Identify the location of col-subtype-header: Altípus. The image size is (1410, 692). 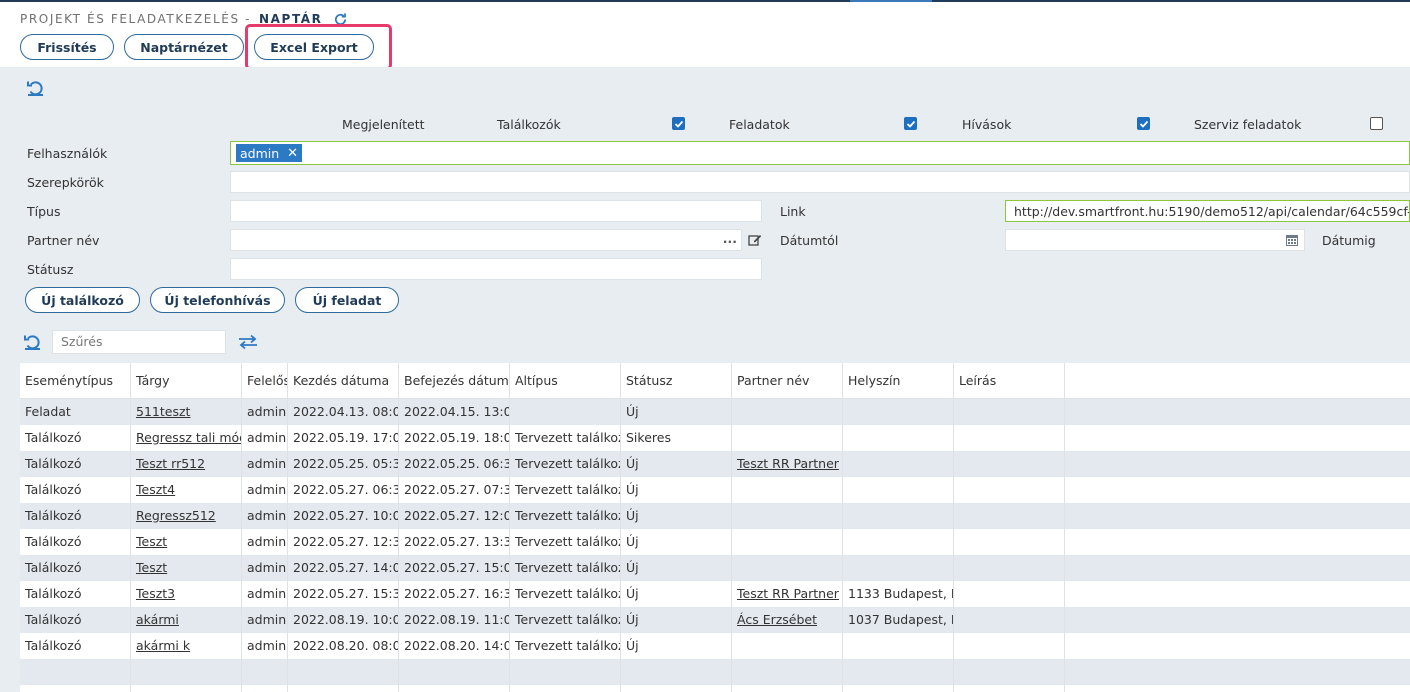
(565, 381).